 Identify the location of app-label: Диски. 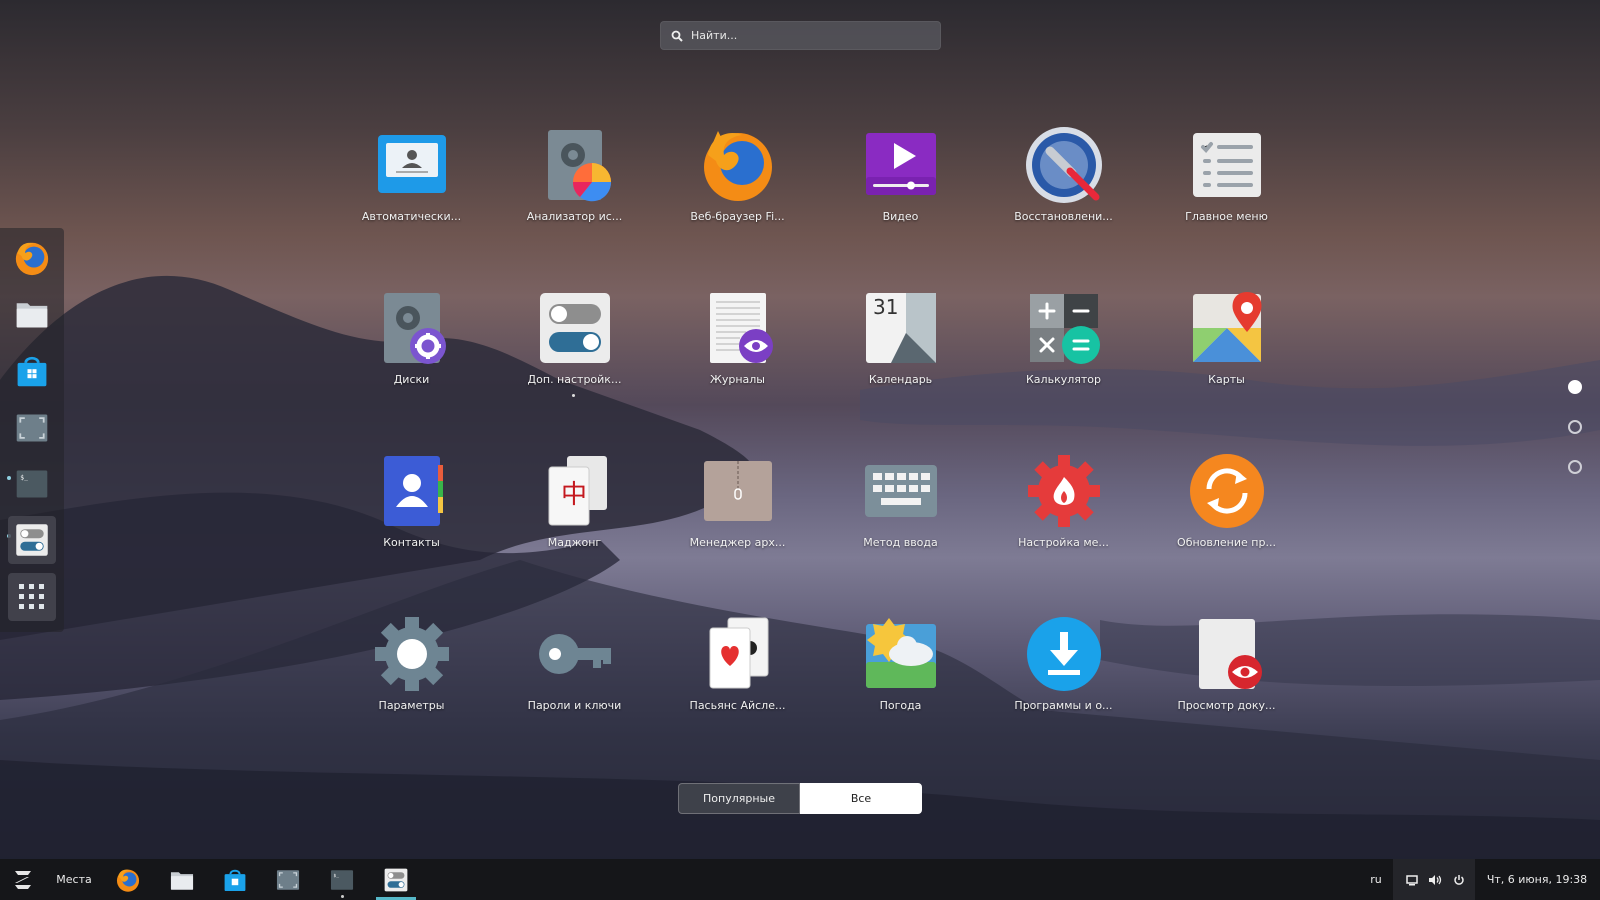
(411, 379).